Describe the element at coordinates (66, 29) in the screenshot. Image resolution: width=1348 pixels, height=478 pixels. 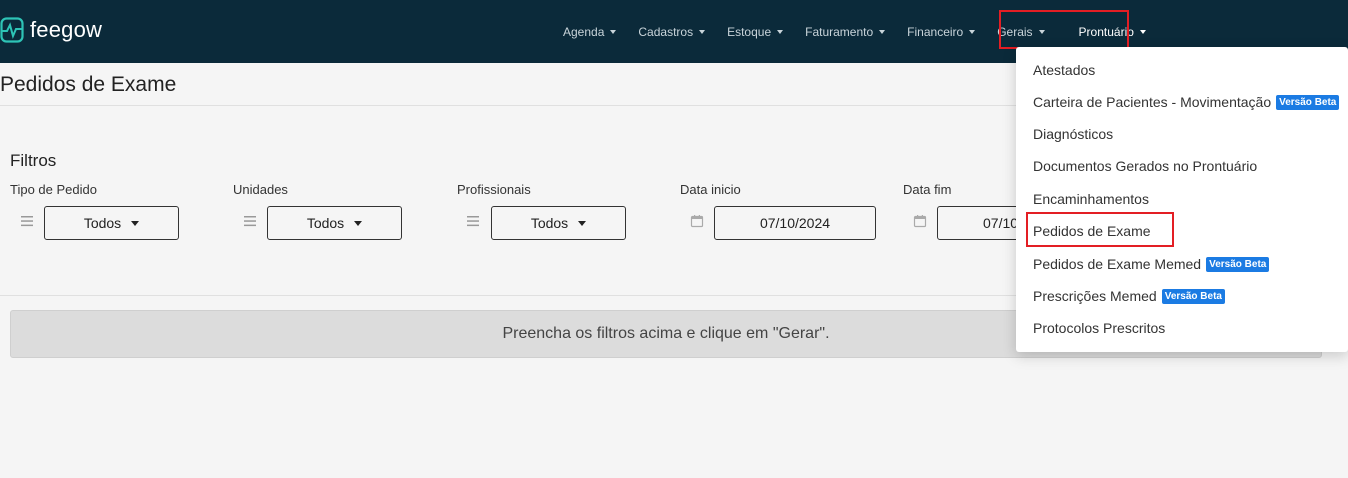
I see `logo-text: feegow` at that location.